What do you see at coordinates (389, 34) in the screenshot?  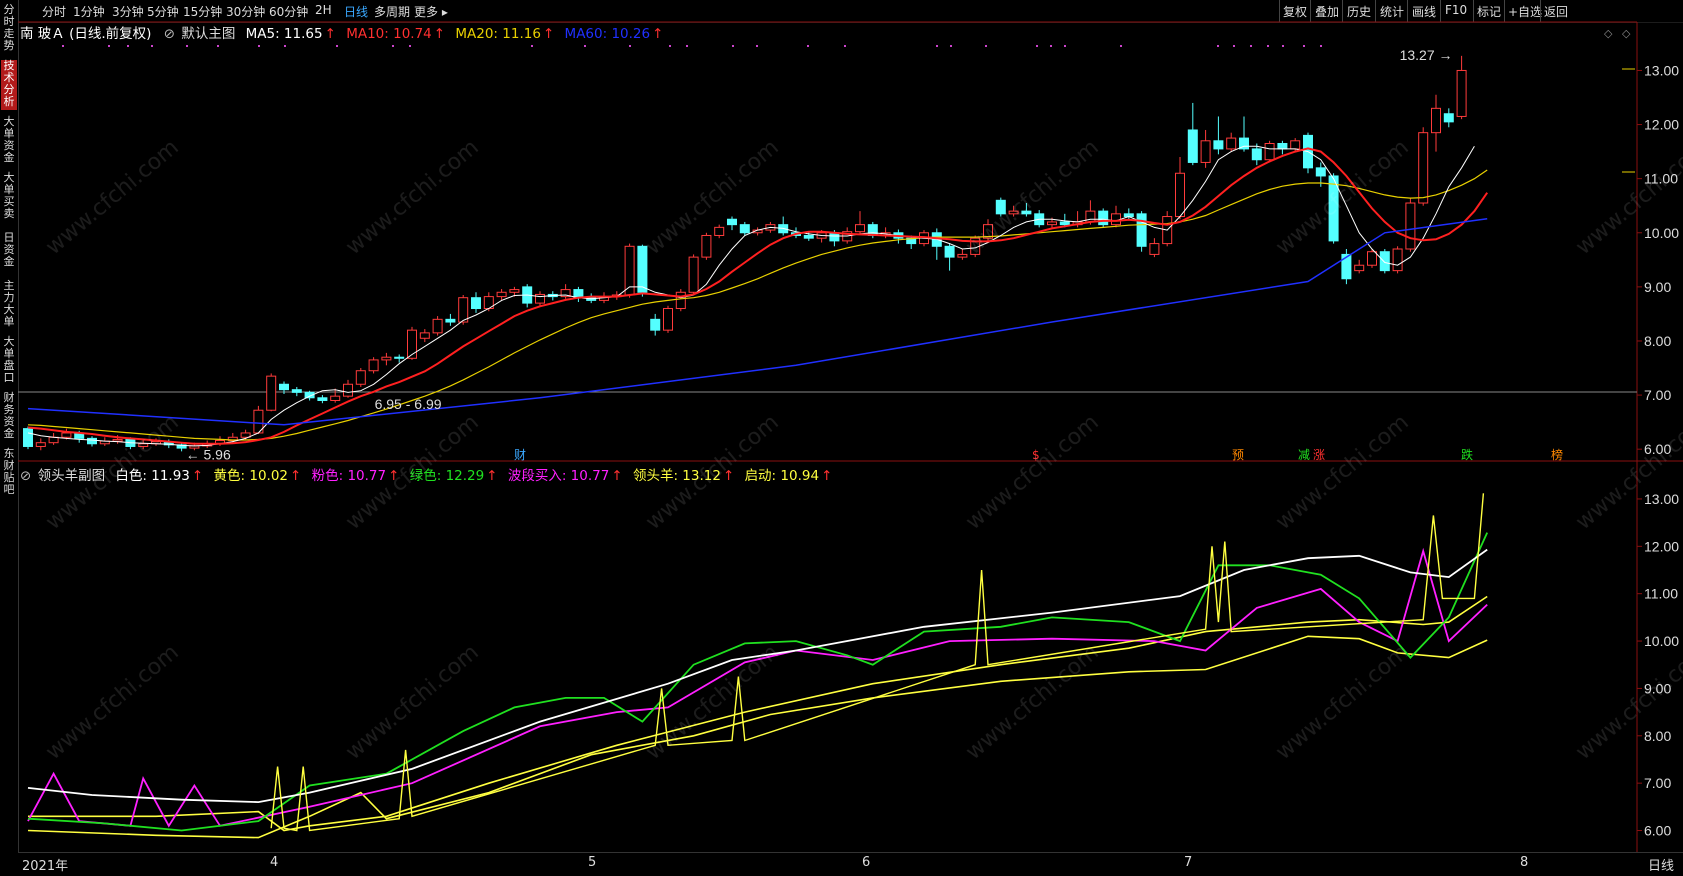 I see `ma10-label: MA10: 10.74` at bounding box center [389, 34].